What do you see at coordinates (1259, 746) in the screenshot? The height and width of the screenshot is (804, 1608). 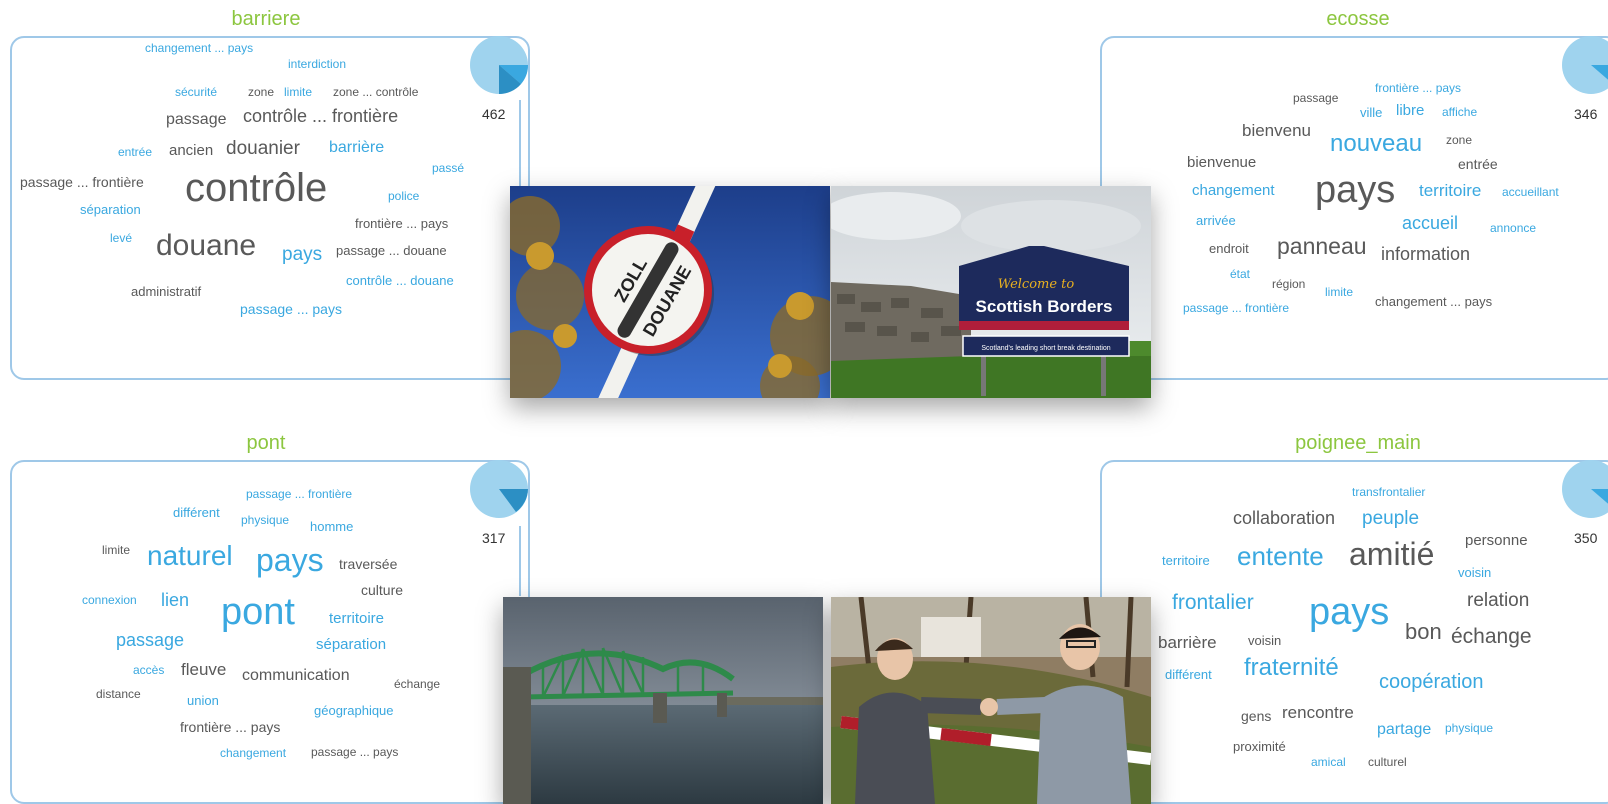 I see `wordcloud-word: proximité` at bounding box center [1259, 746].